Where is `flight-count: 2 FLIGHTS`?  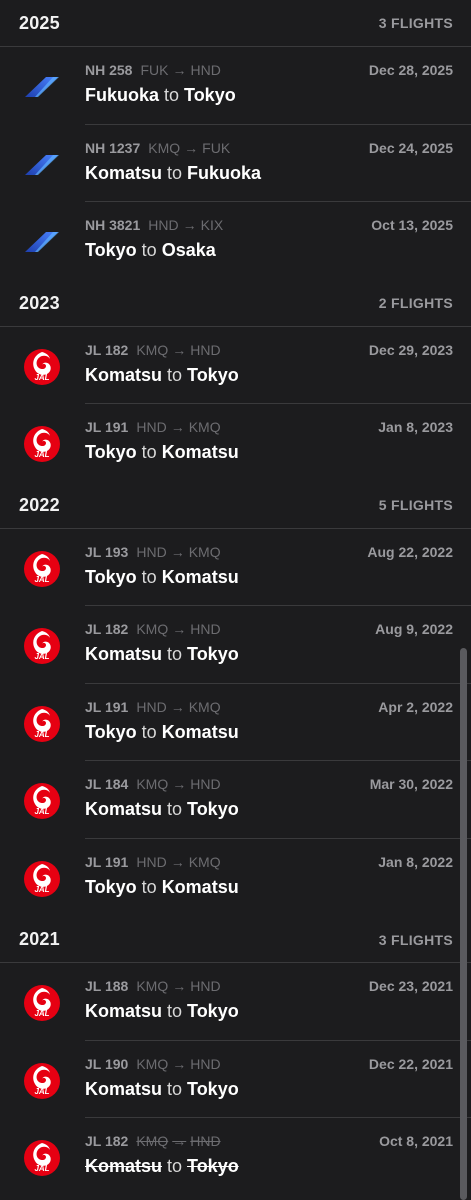 flight-count: 2 FLIGHTS is located at coordinates (415, 303).